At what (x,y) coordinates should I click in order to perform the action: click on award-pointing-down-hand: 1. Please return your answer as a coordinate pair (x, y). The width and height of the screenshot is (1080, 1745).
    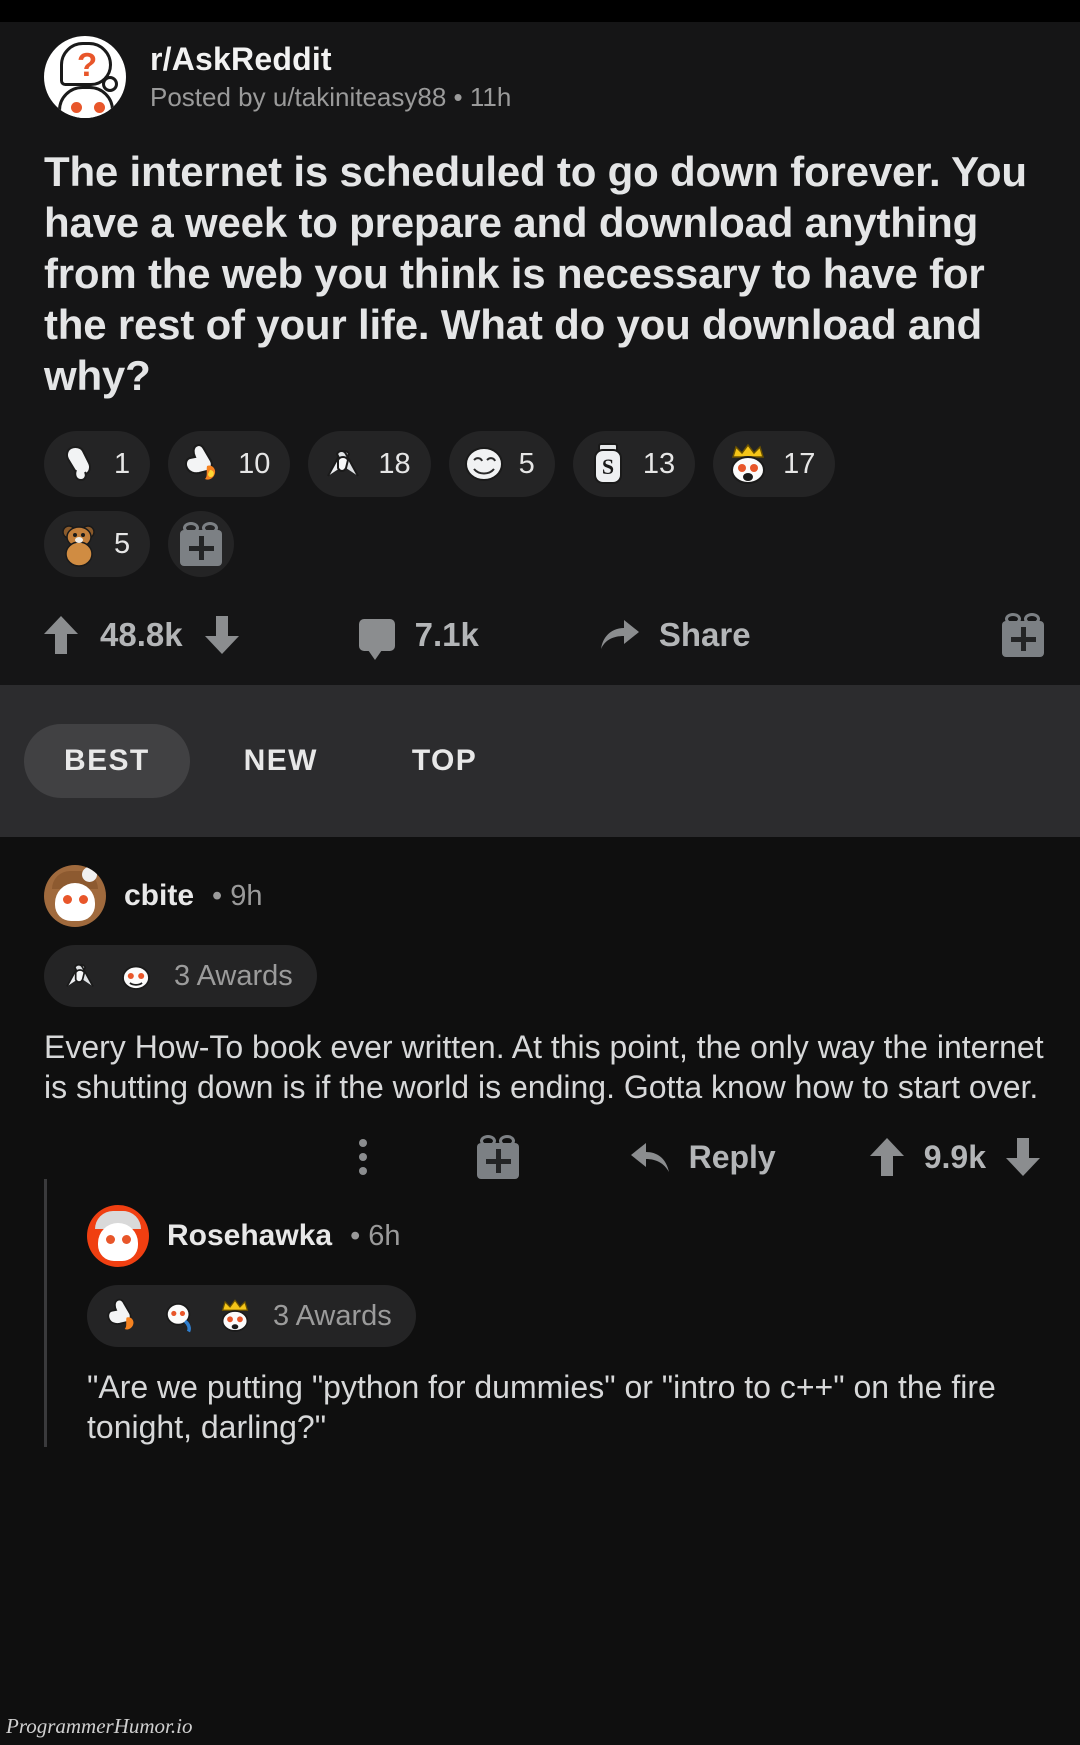
    Looking at the image, I should click on (97, 464).